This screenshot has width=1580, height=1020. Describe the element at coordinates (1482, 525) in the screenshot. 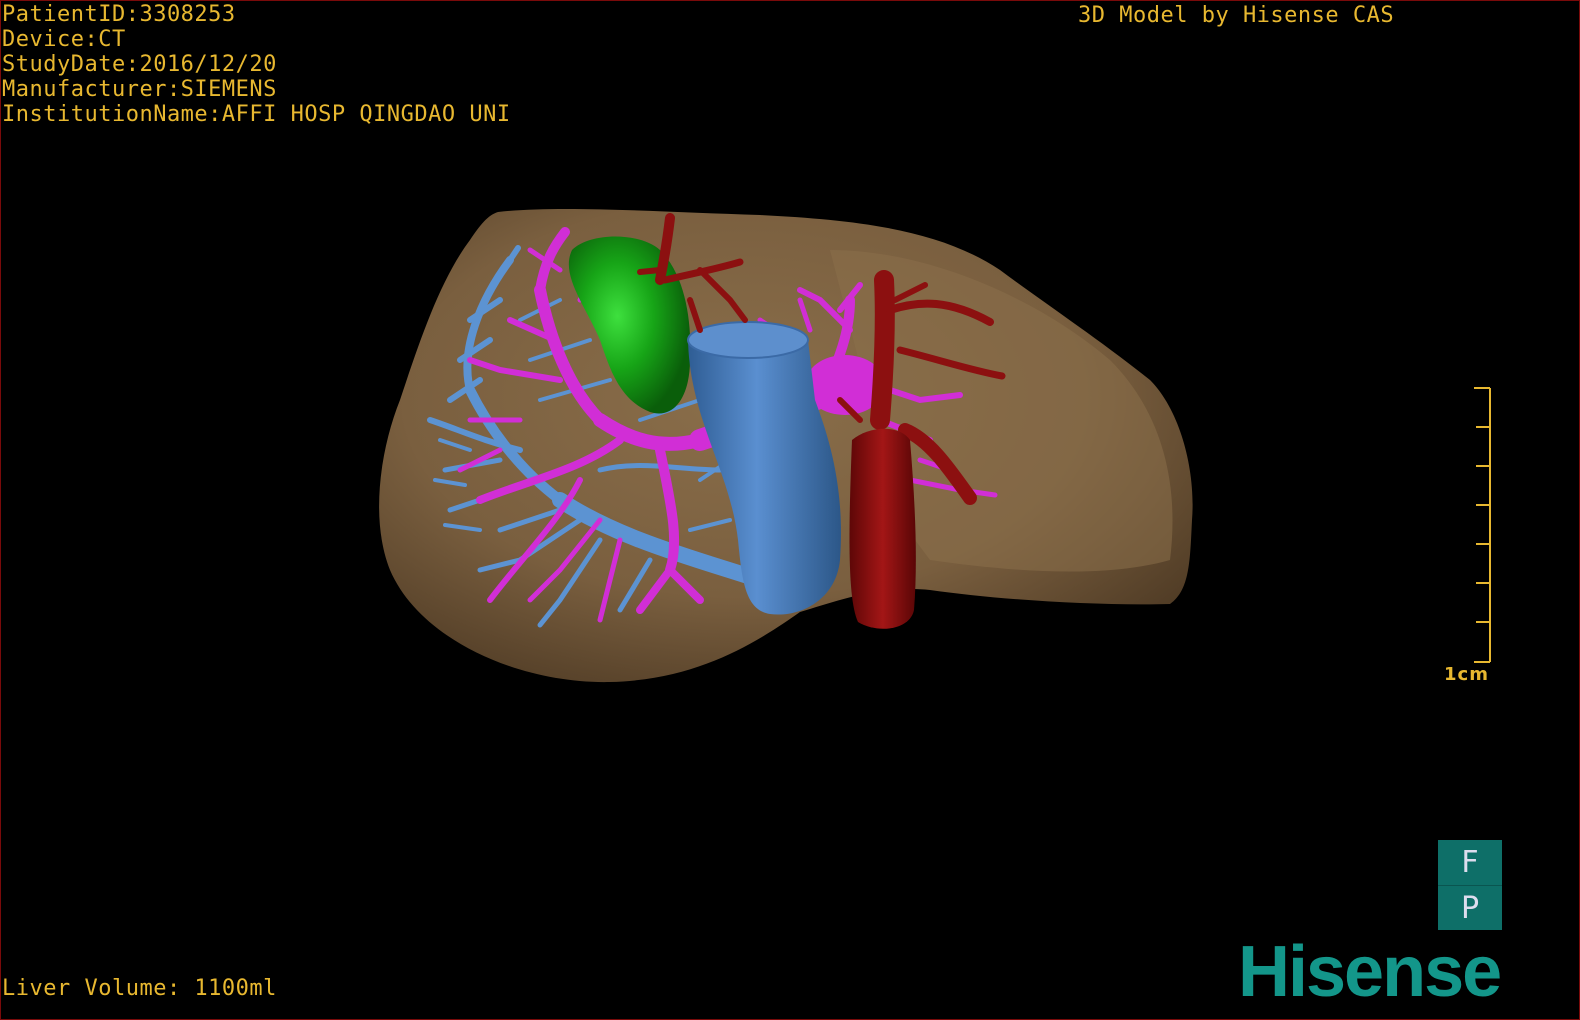

I see `scale-bar` at that location.